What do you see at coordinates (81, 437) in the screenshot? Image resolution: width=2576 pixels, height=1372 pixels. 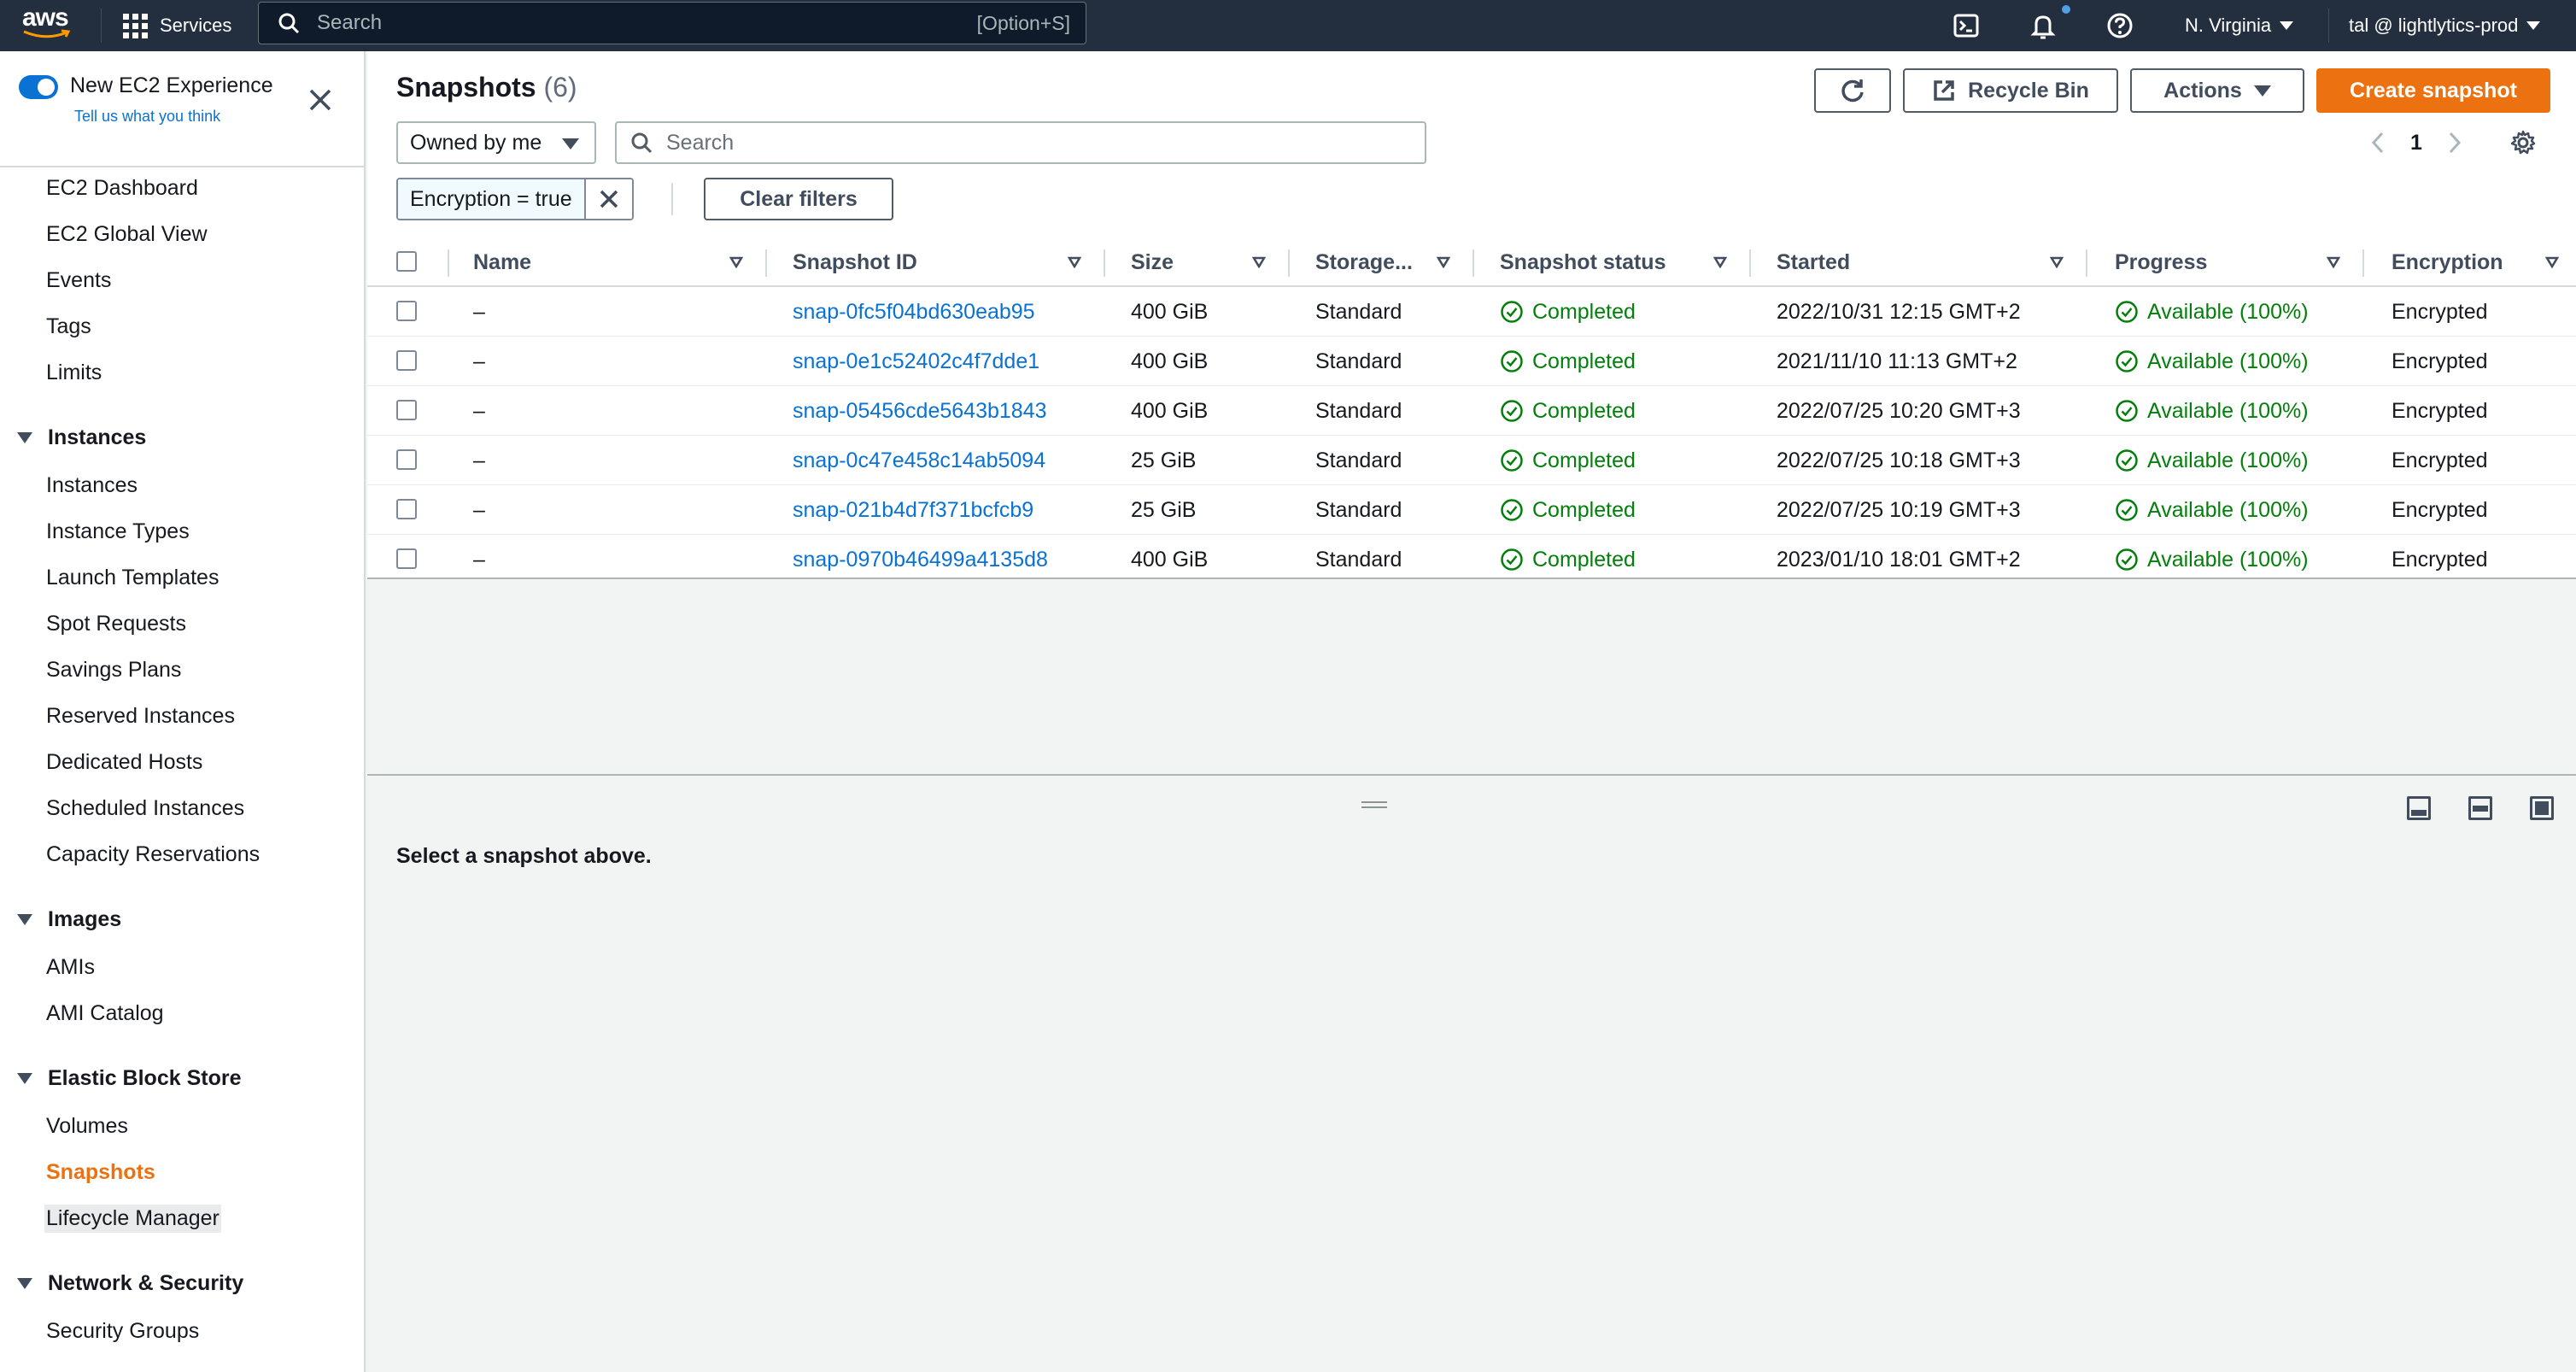 I see `sidebar-section-instances: Instances` at bounding box center [81, 437].